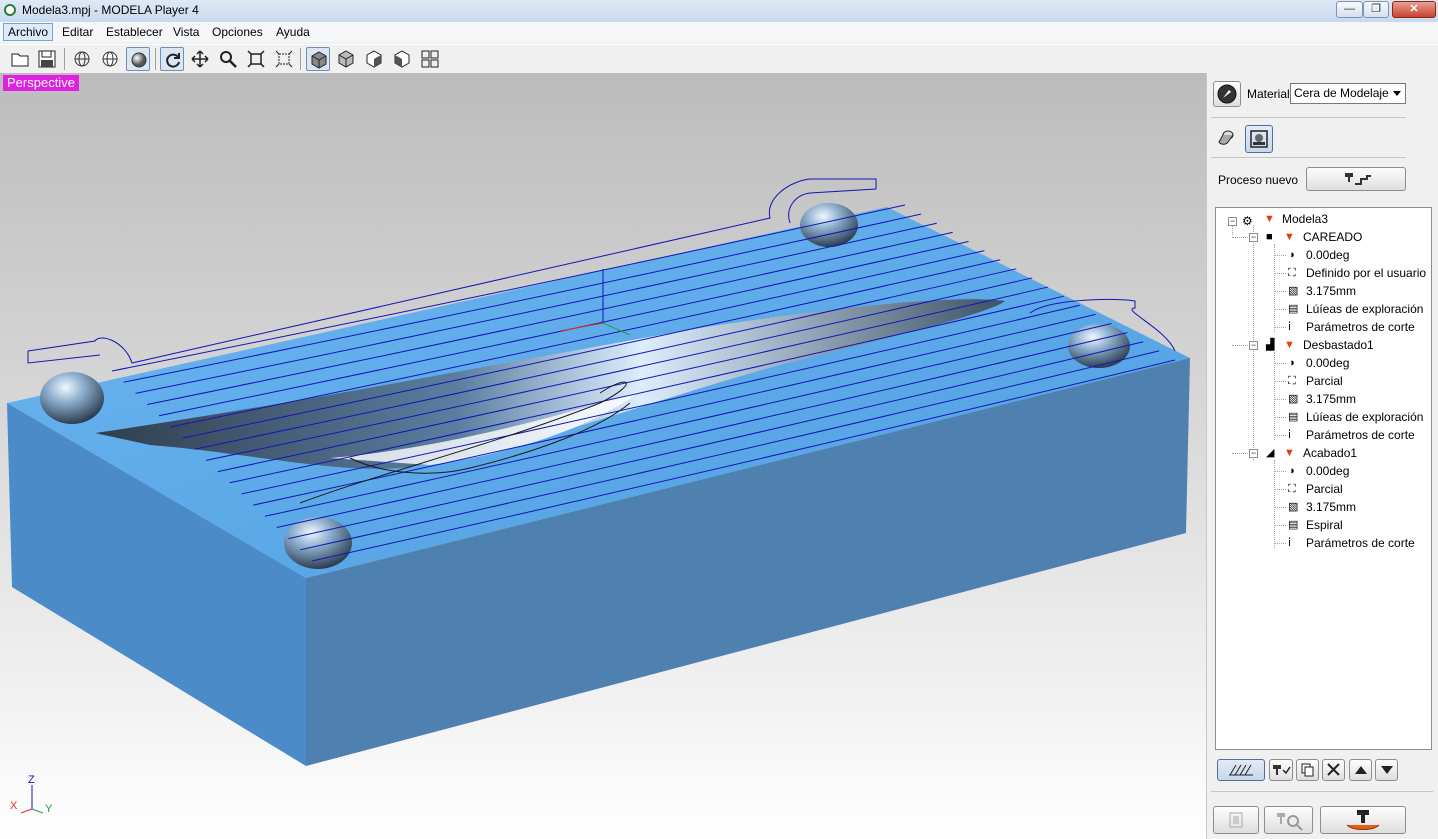 Image resolution: width=1438 pixels, height=839 pixels. Describe the element at coordinates (237, 32) in the screenshot. I see `menu-opciones: Opciones` at that location.